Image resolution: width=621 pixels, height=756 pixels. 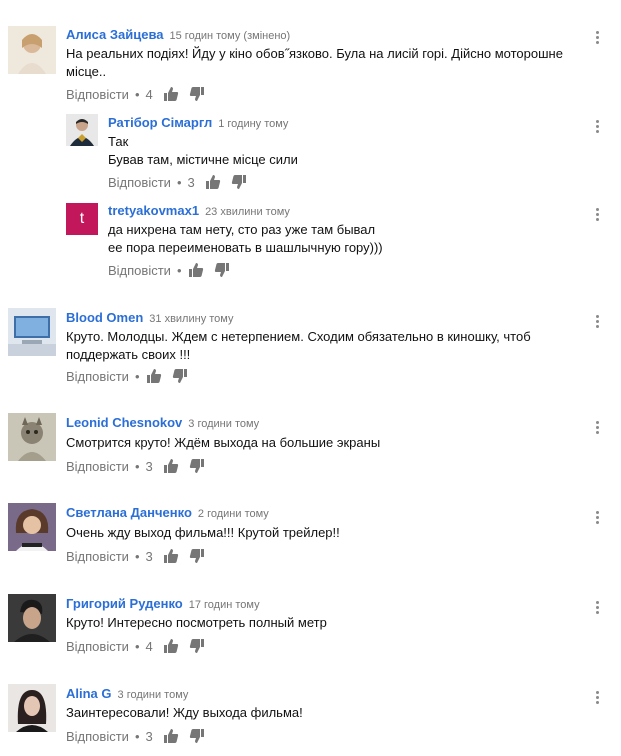 I want to click on comment-time: 17 годин тому, so click(x=224, y=605).